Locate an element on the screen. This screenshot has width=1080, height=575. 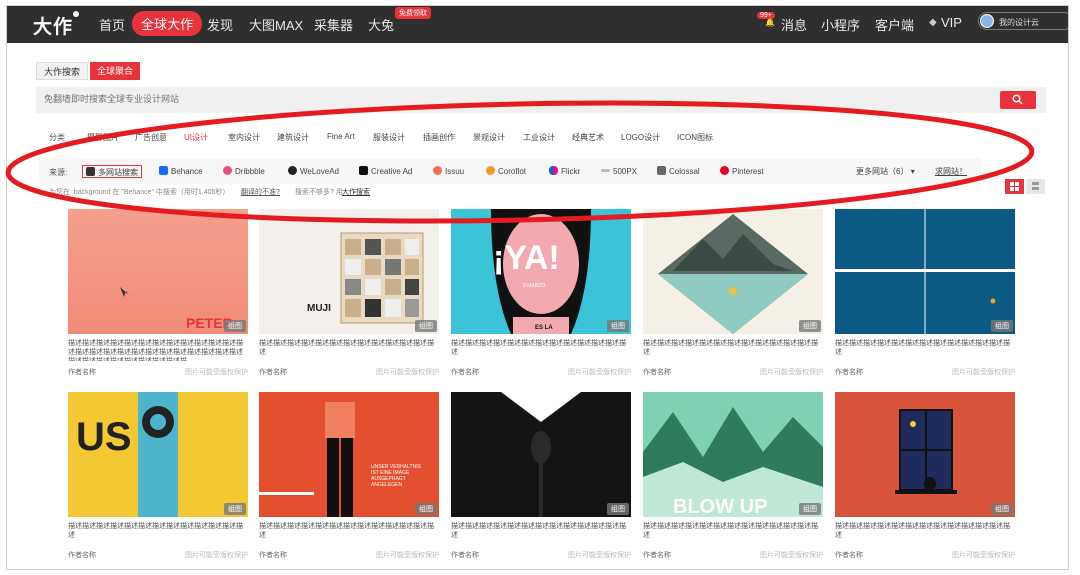
category-logo: LOGO设计 is located at coordinates (640, 137).